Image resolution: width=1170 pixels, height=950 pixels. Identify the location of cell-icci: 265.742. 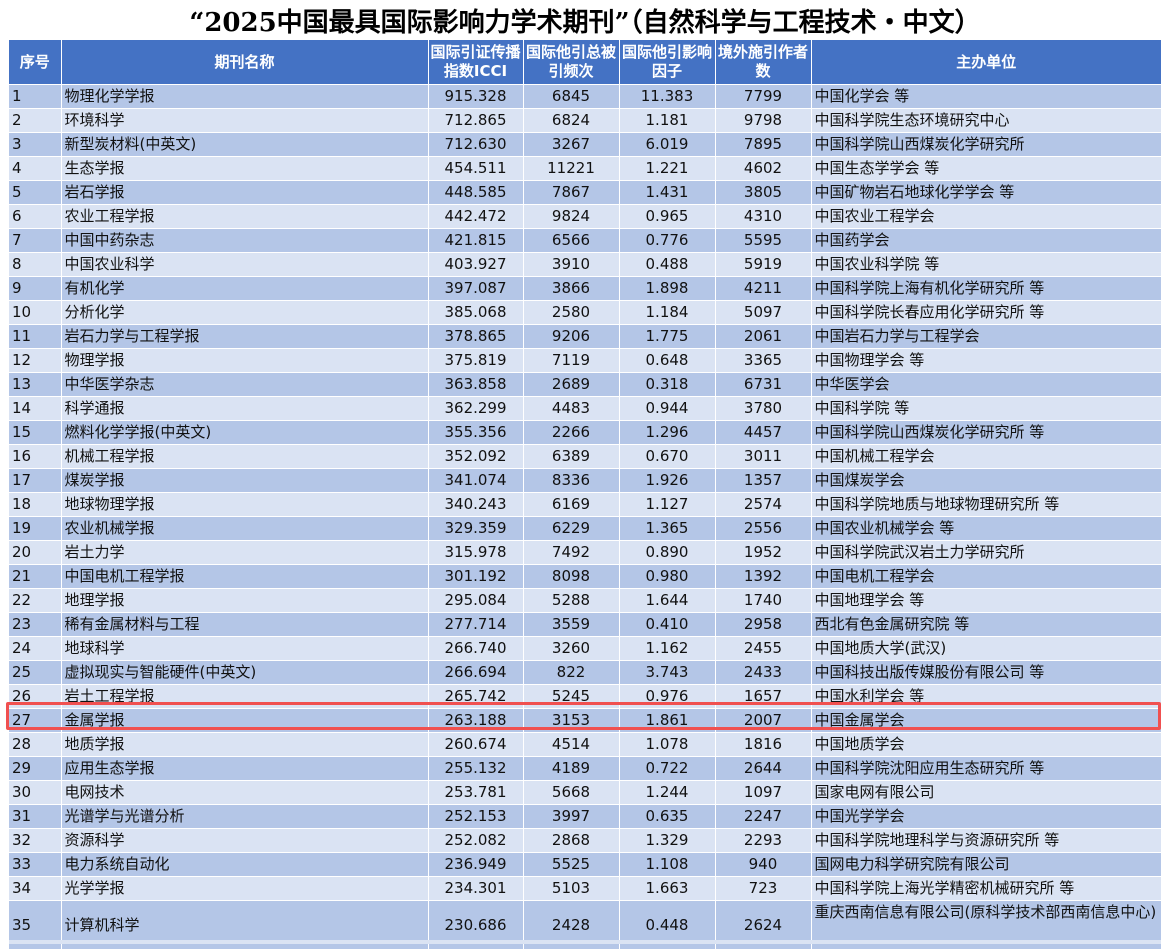
(476, 696).